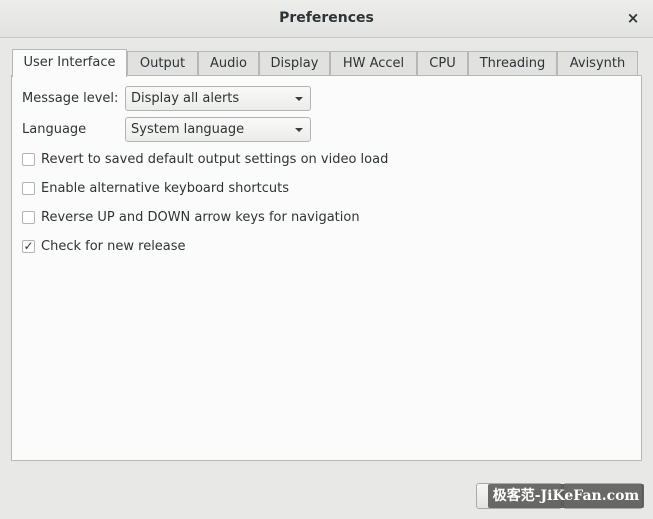 This screenshot has height=519, width=653. I want to click on tab-audio: Audio, so click(228, 63).